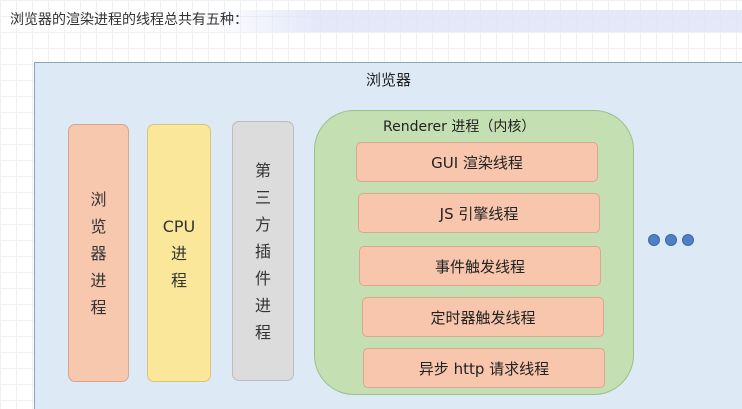 The width and height of the screenshot is (742, 409). I want to click on thread-event-trigger: 事件触发线程, so click(480, 266).